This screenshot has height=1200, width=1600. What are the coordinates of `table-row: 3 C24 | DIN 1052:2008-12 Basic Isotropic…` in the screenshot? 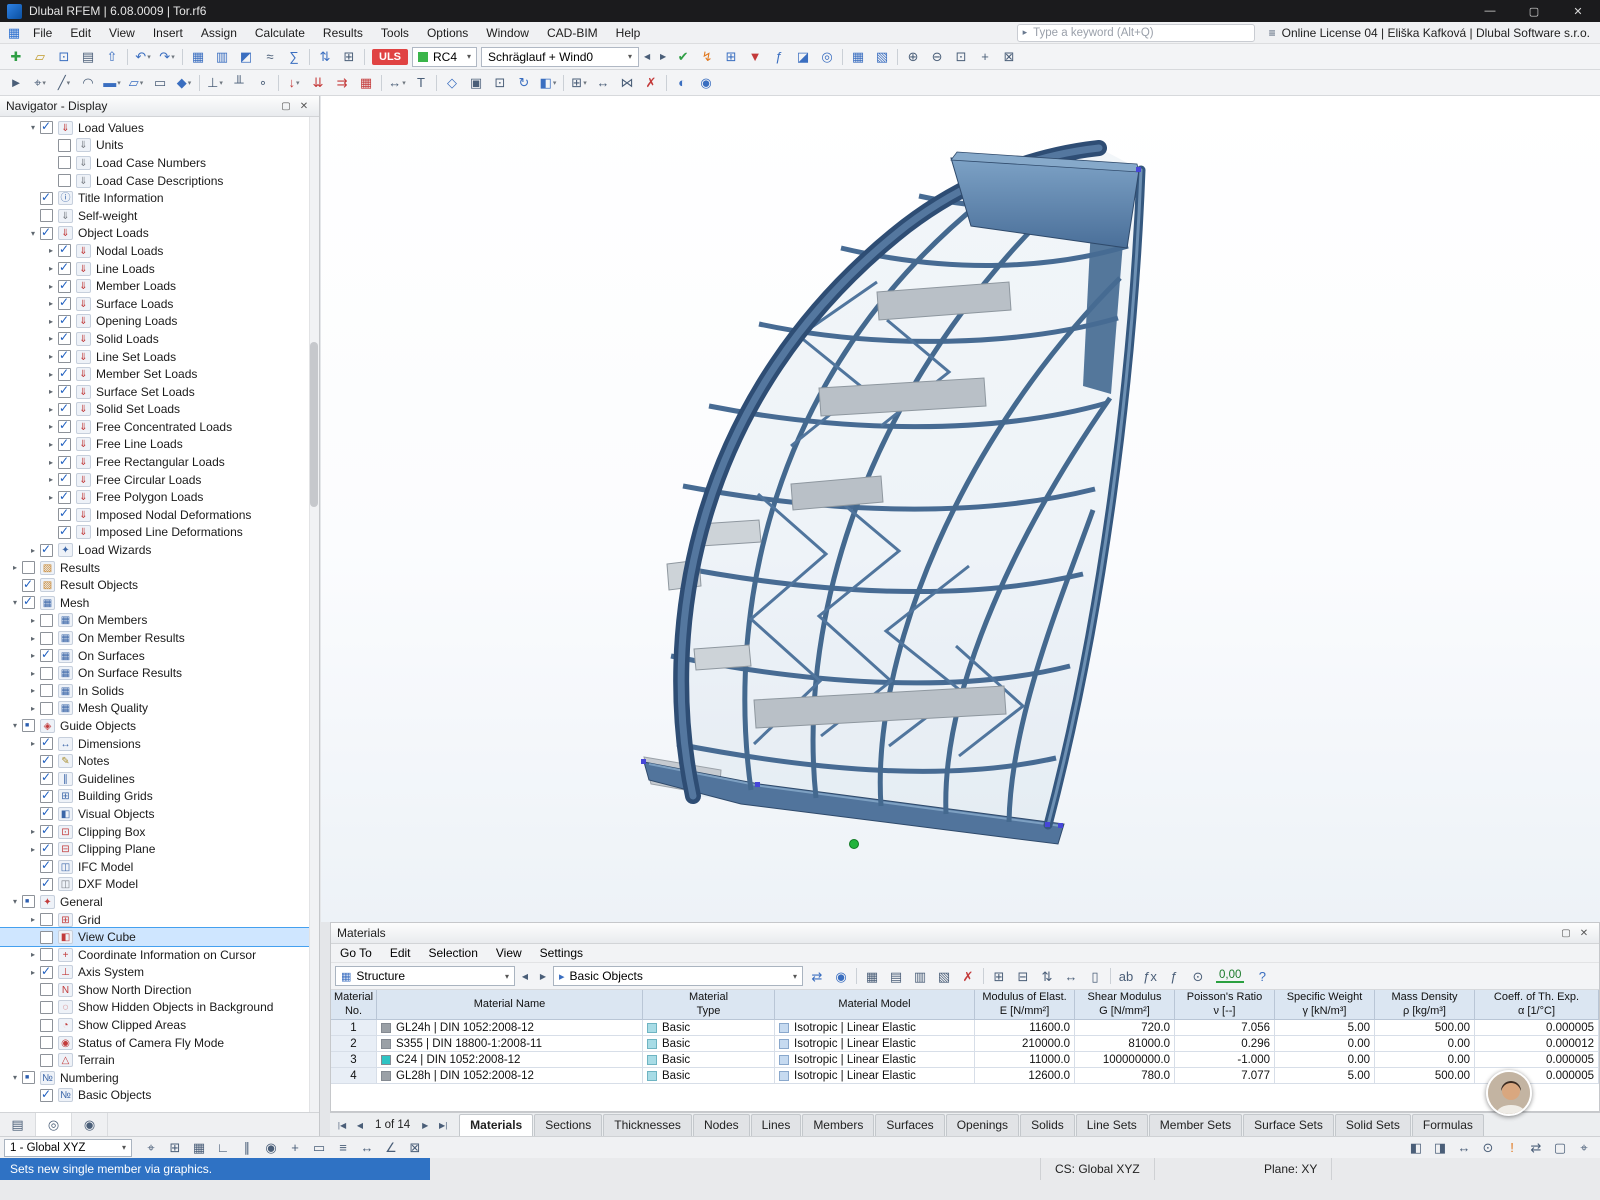 It's located at (965, 1060).